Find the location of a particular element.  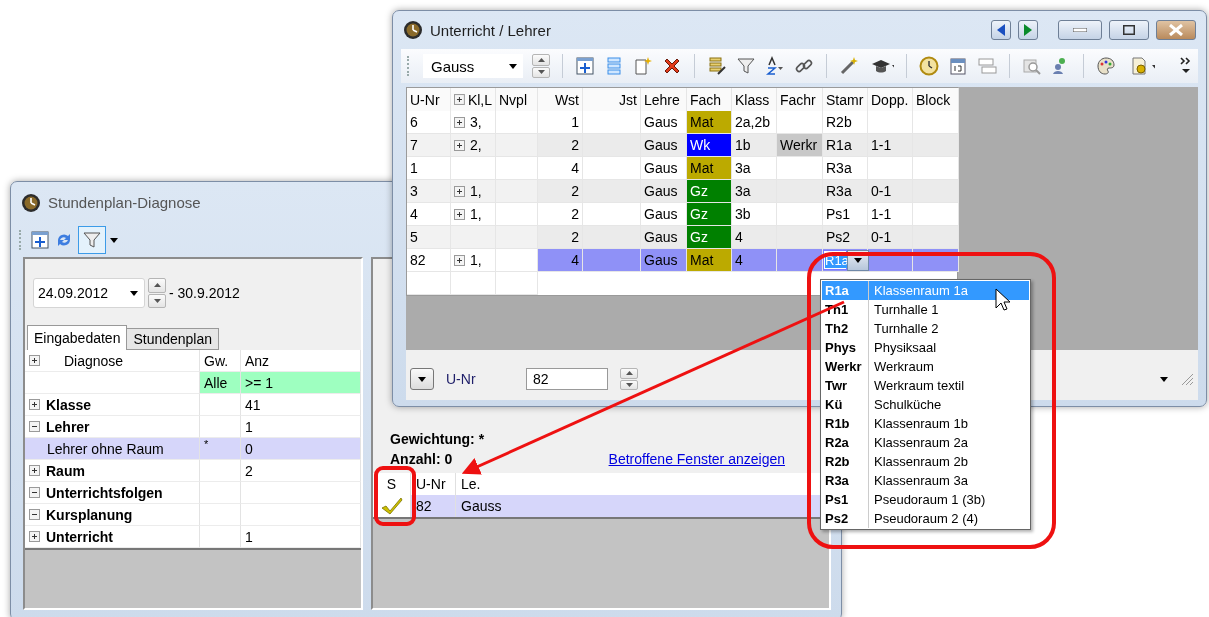

filter-cell: >= 1 is located at coordinates (301, 383).